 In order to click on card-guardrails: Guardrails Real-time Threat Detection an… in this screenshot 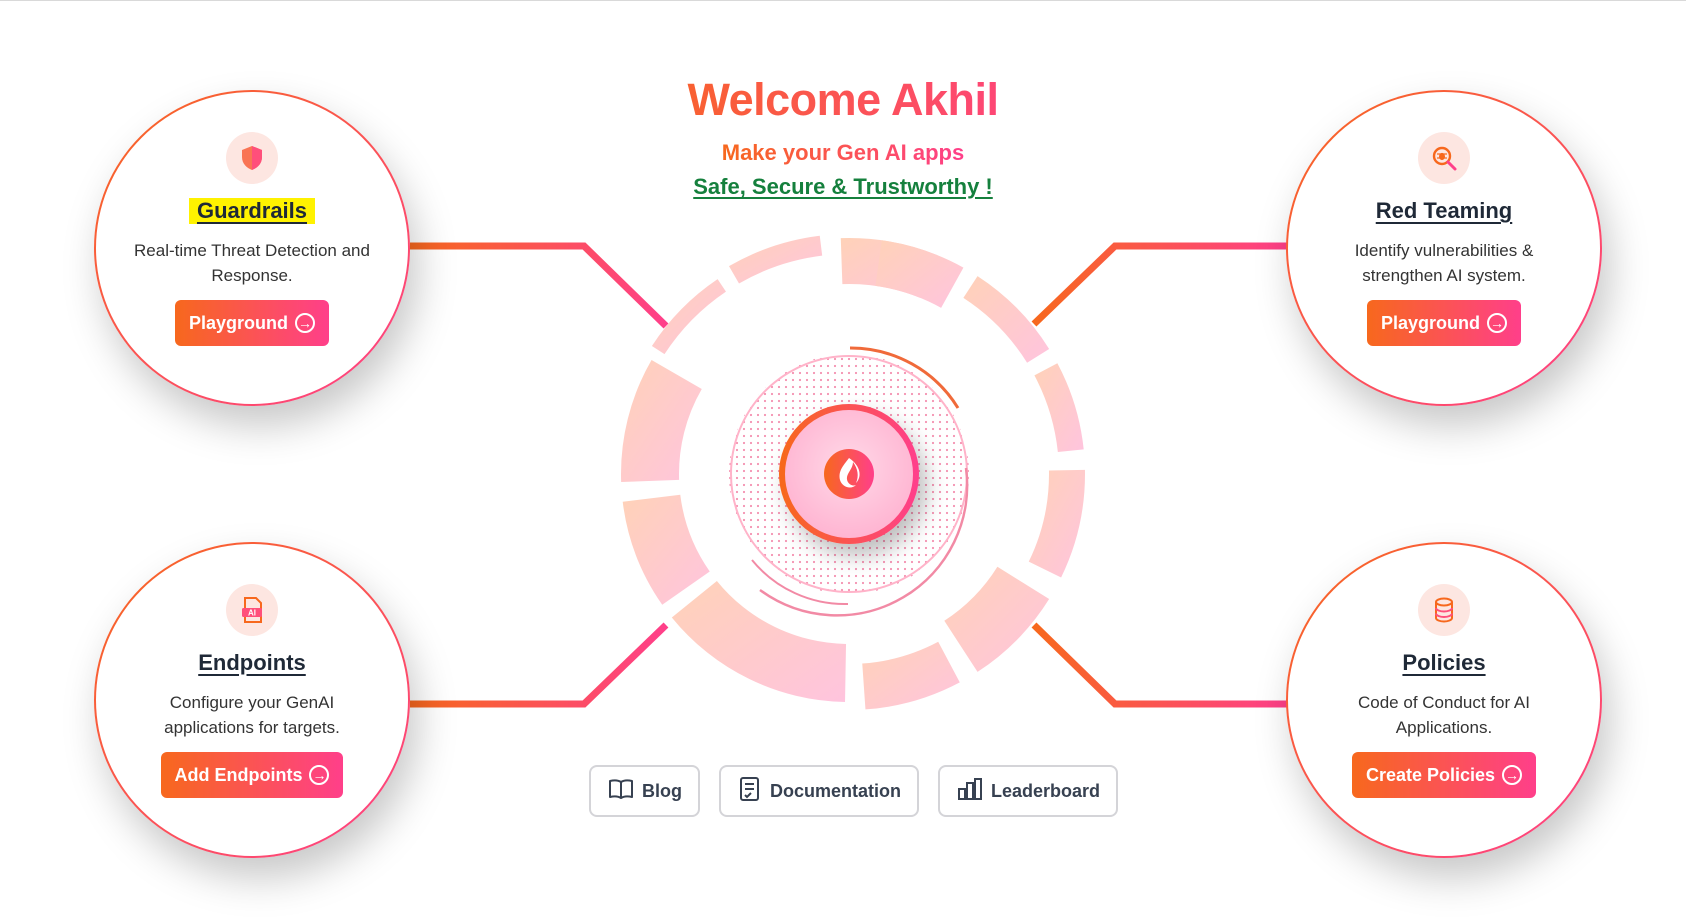, I will do `click(252, 248)`.